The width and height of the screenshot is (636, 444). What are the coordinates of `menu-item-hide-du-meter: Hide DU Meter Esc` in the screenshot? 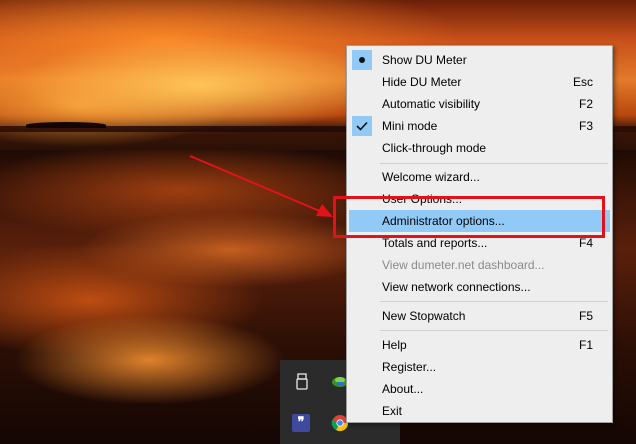 It's located at (479, 82).